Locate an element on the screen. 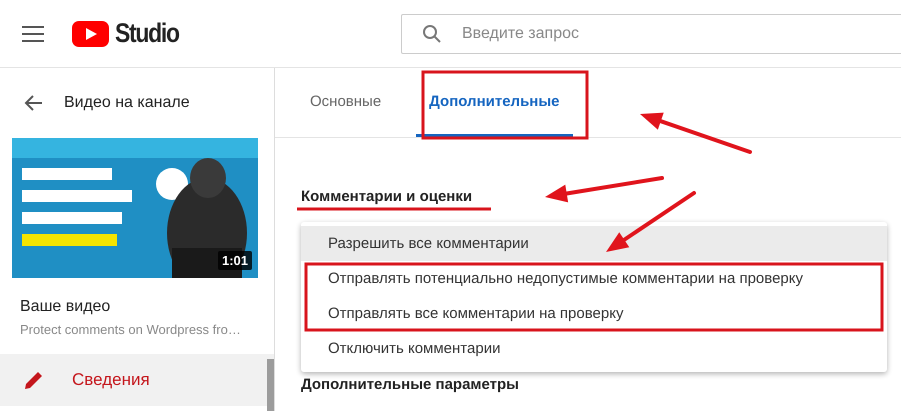 Image resolution: width=901 pixels, height=411 pixels. tab: Дополнительные is located at coordinates (494, 102).